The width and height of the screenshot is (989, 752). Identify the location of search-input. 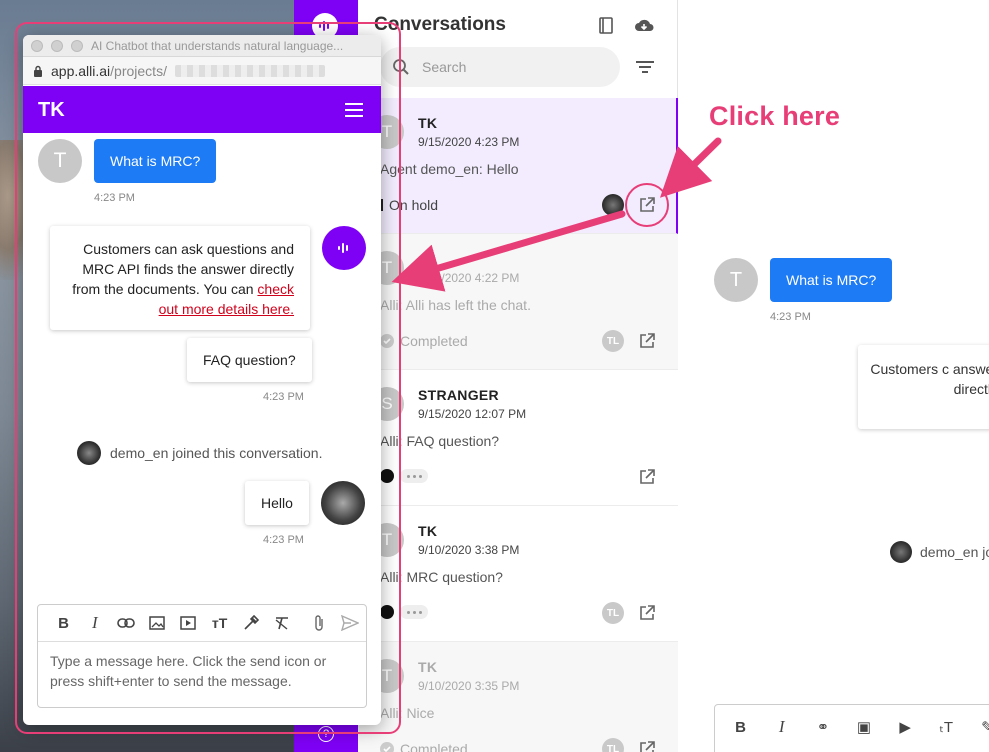
(512, 67).